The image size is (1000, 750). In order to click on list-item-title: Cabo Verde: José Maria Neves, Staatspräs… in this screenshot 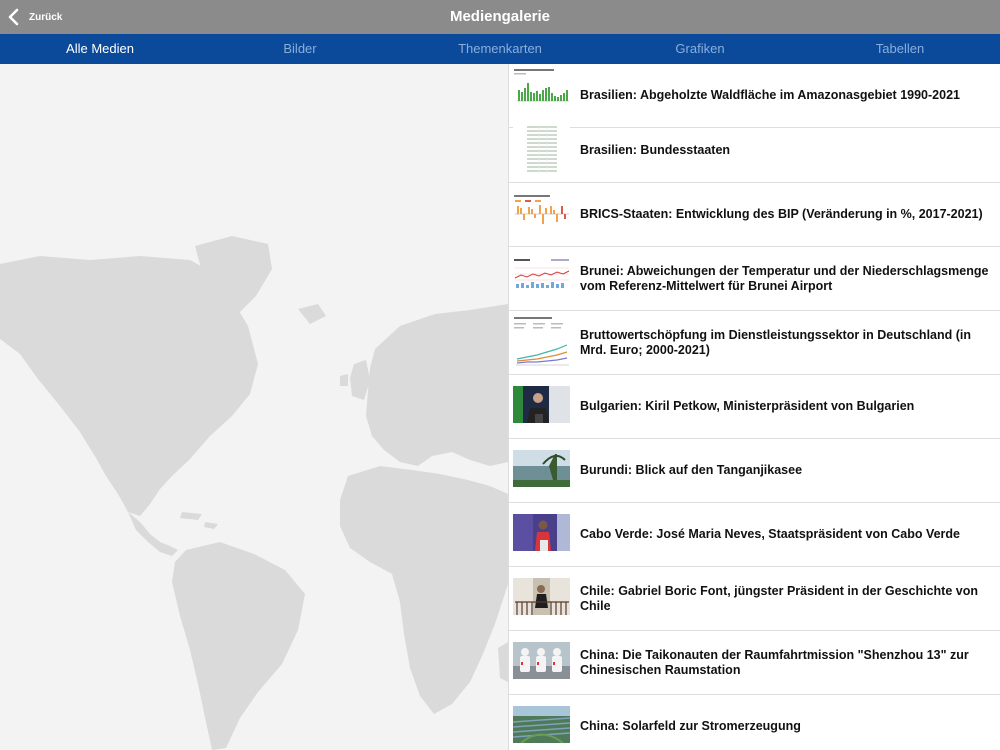, I will do `click(770, 534)`.